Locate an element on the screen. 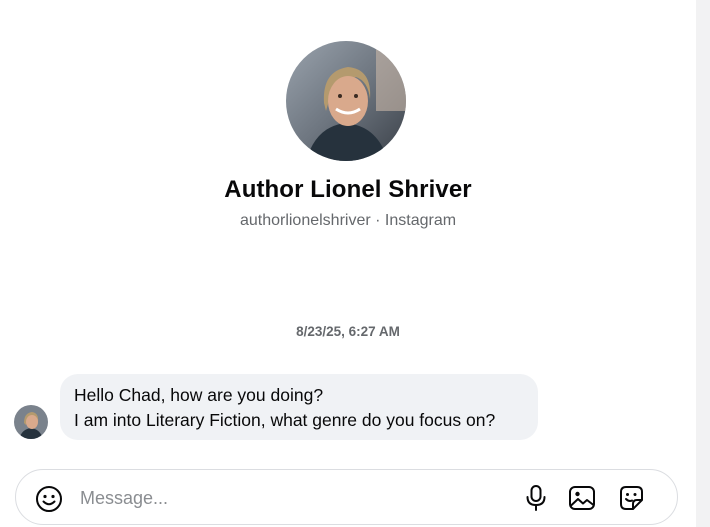  message-composer is located at coordinates (346, 497).